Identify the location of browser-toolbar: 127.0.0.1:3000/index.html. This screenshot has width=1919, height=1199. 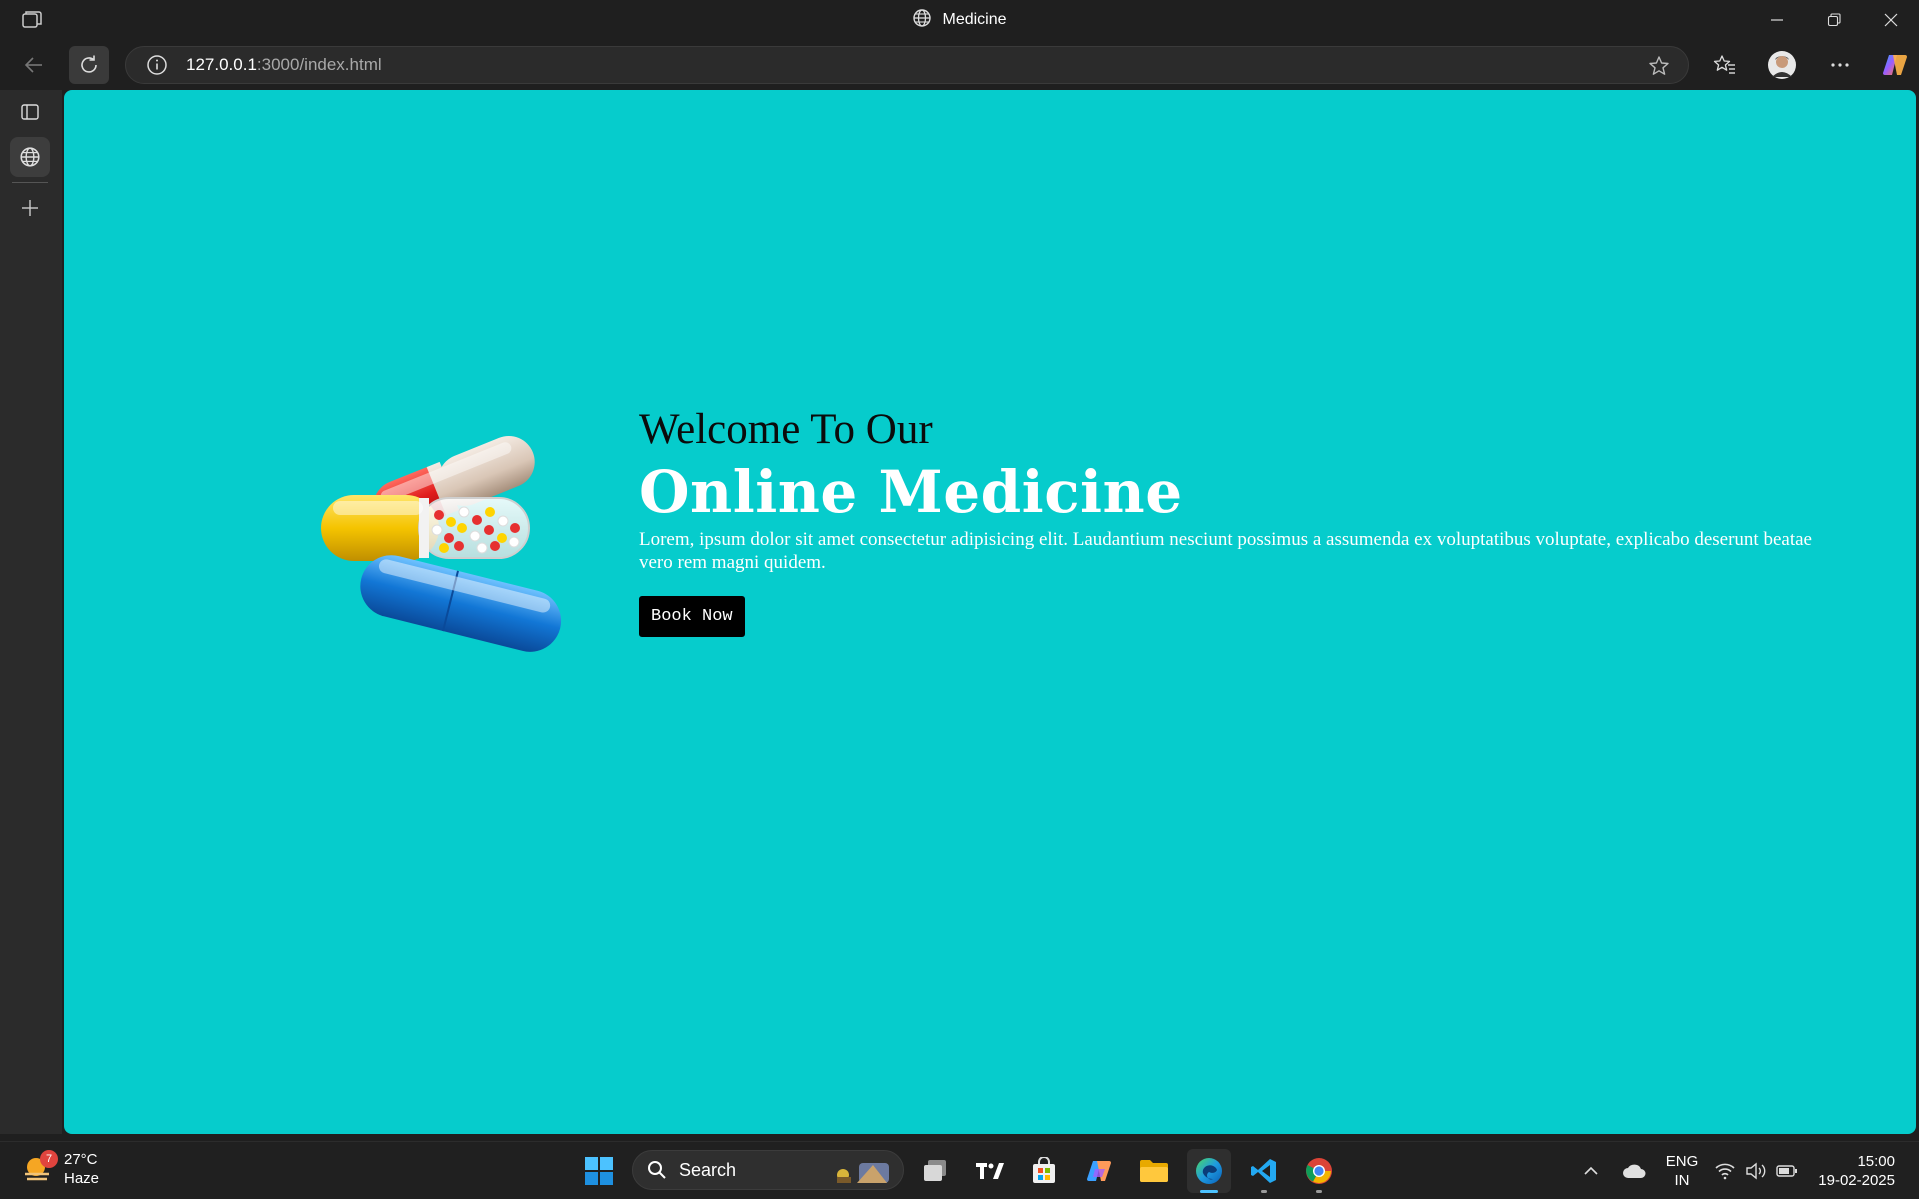
(959, 65).